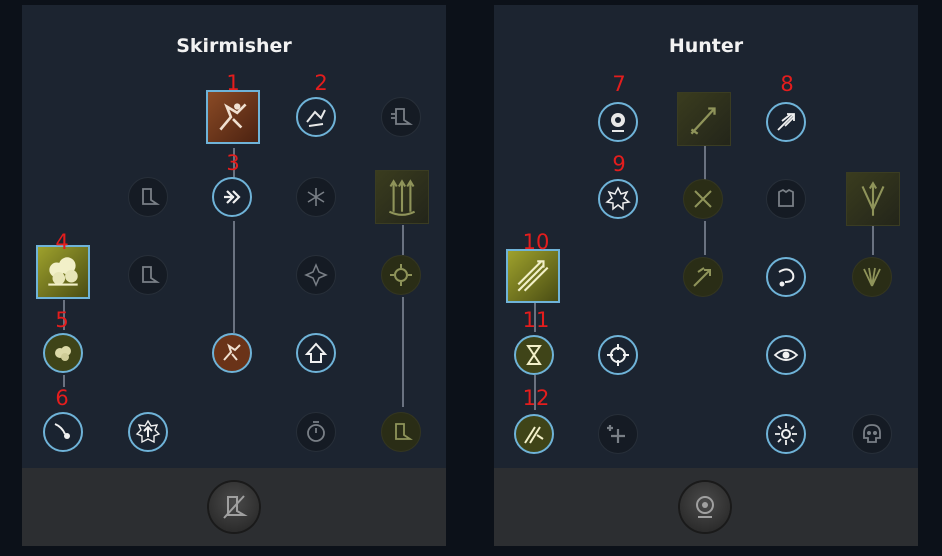  I want to click on step-marker: 9, so click(619, 164).